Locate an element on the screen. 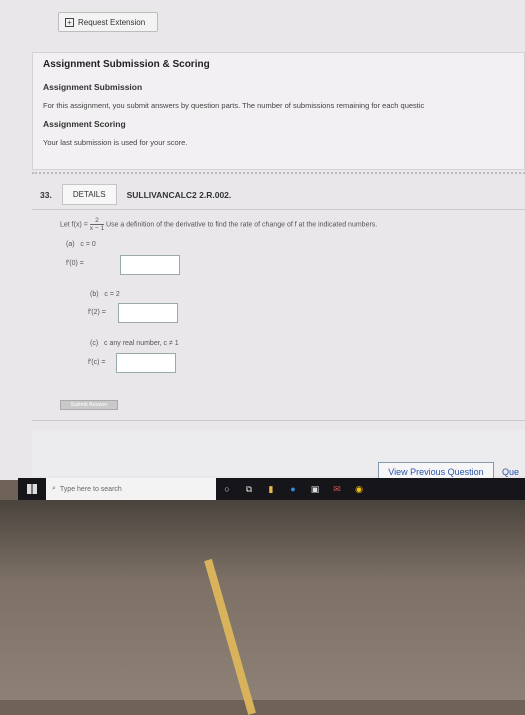 The width and height of the screenshot is (525, 715). cortana-icon: ○ is located at coordinates (227, 489).